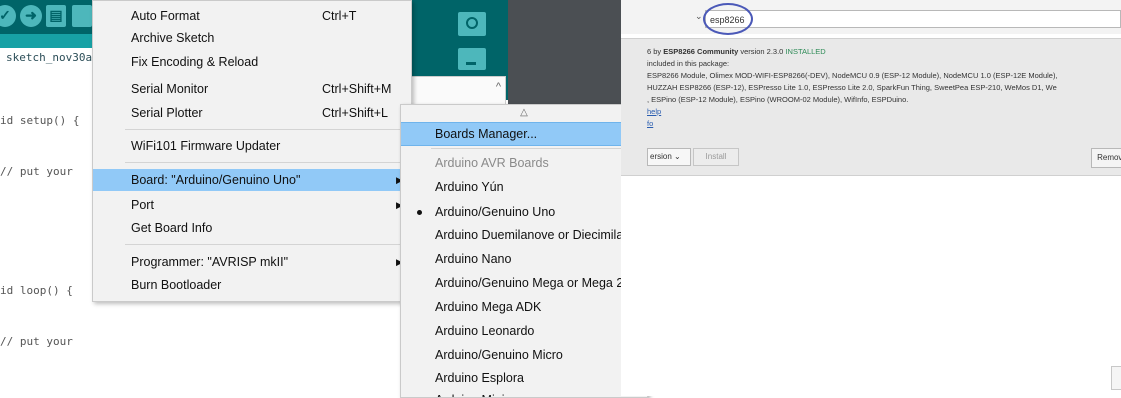 This screenshot has height=398, width=1121. Describe the element at coordinates (728, 19) in the screenshot. I see `highlight-circle` at that location.